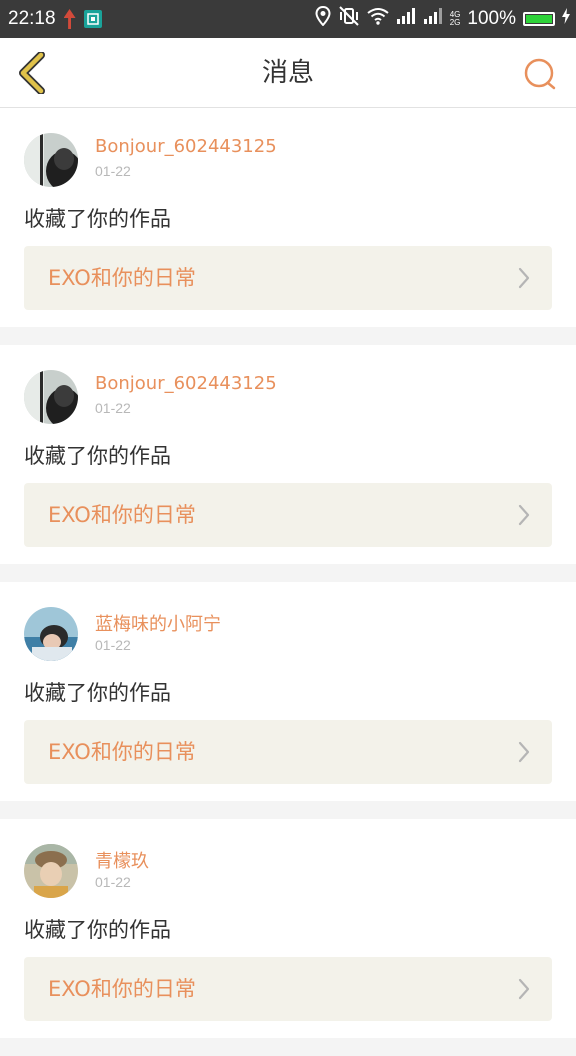  I want to click on battery-icon, so click(539, 19).